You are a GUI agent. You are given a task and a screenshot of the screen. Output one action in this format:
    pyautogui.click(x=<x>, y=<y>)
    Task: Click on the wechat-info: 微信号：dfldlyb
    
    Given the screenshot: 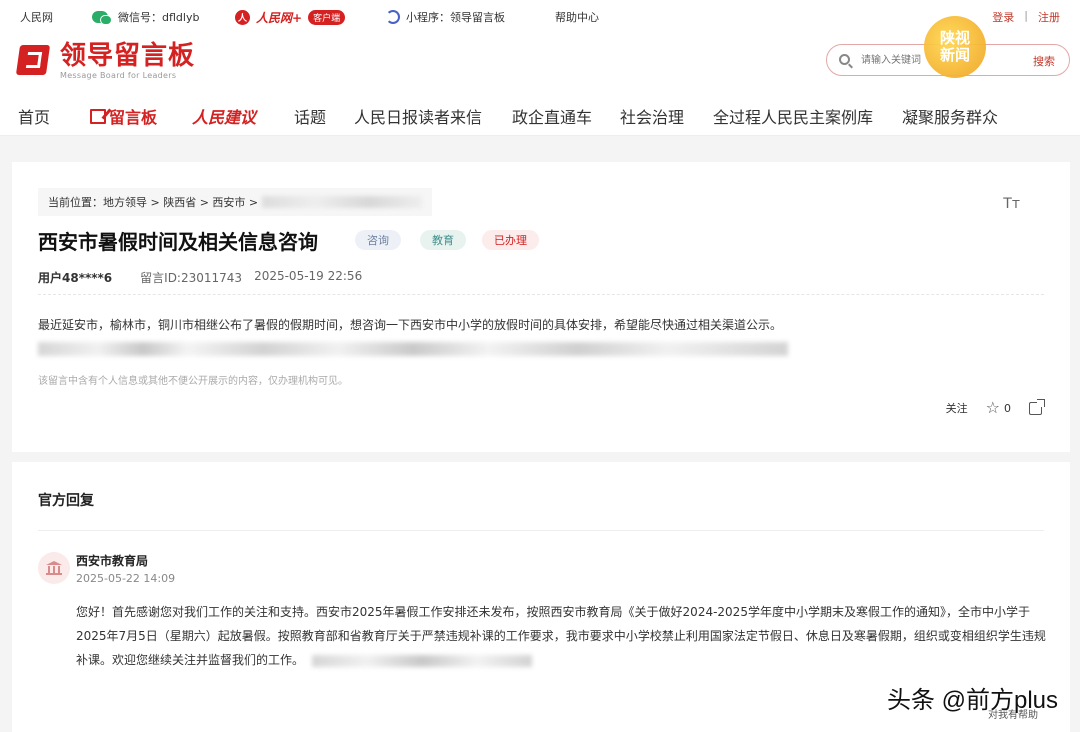 What is the action you would take?
    pyautogui.click(x=145, y=17)
    